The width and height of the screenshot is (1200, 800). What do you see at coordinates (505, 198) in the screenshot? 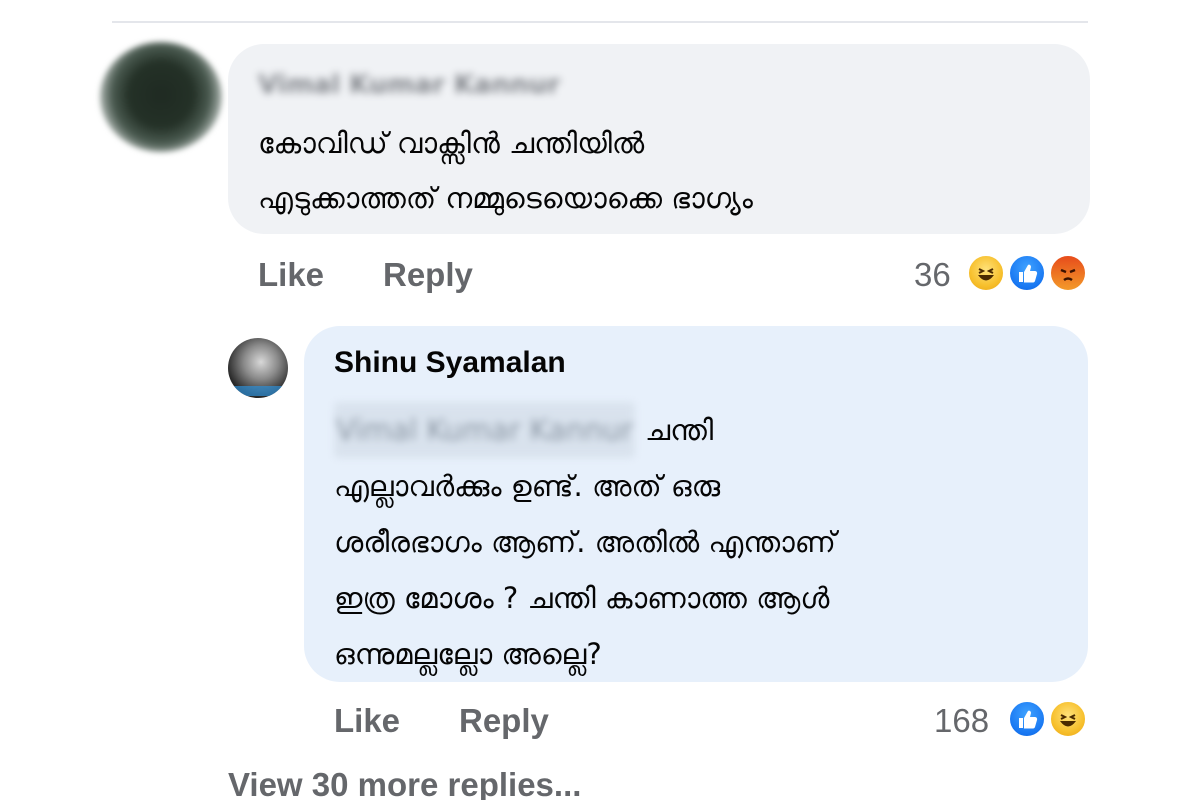
I see `comment-line: എടുക്കാത്തത് നമ്മുടെയൊക്കെ ഭാഗ്യം` at bounding box center [505, 198].